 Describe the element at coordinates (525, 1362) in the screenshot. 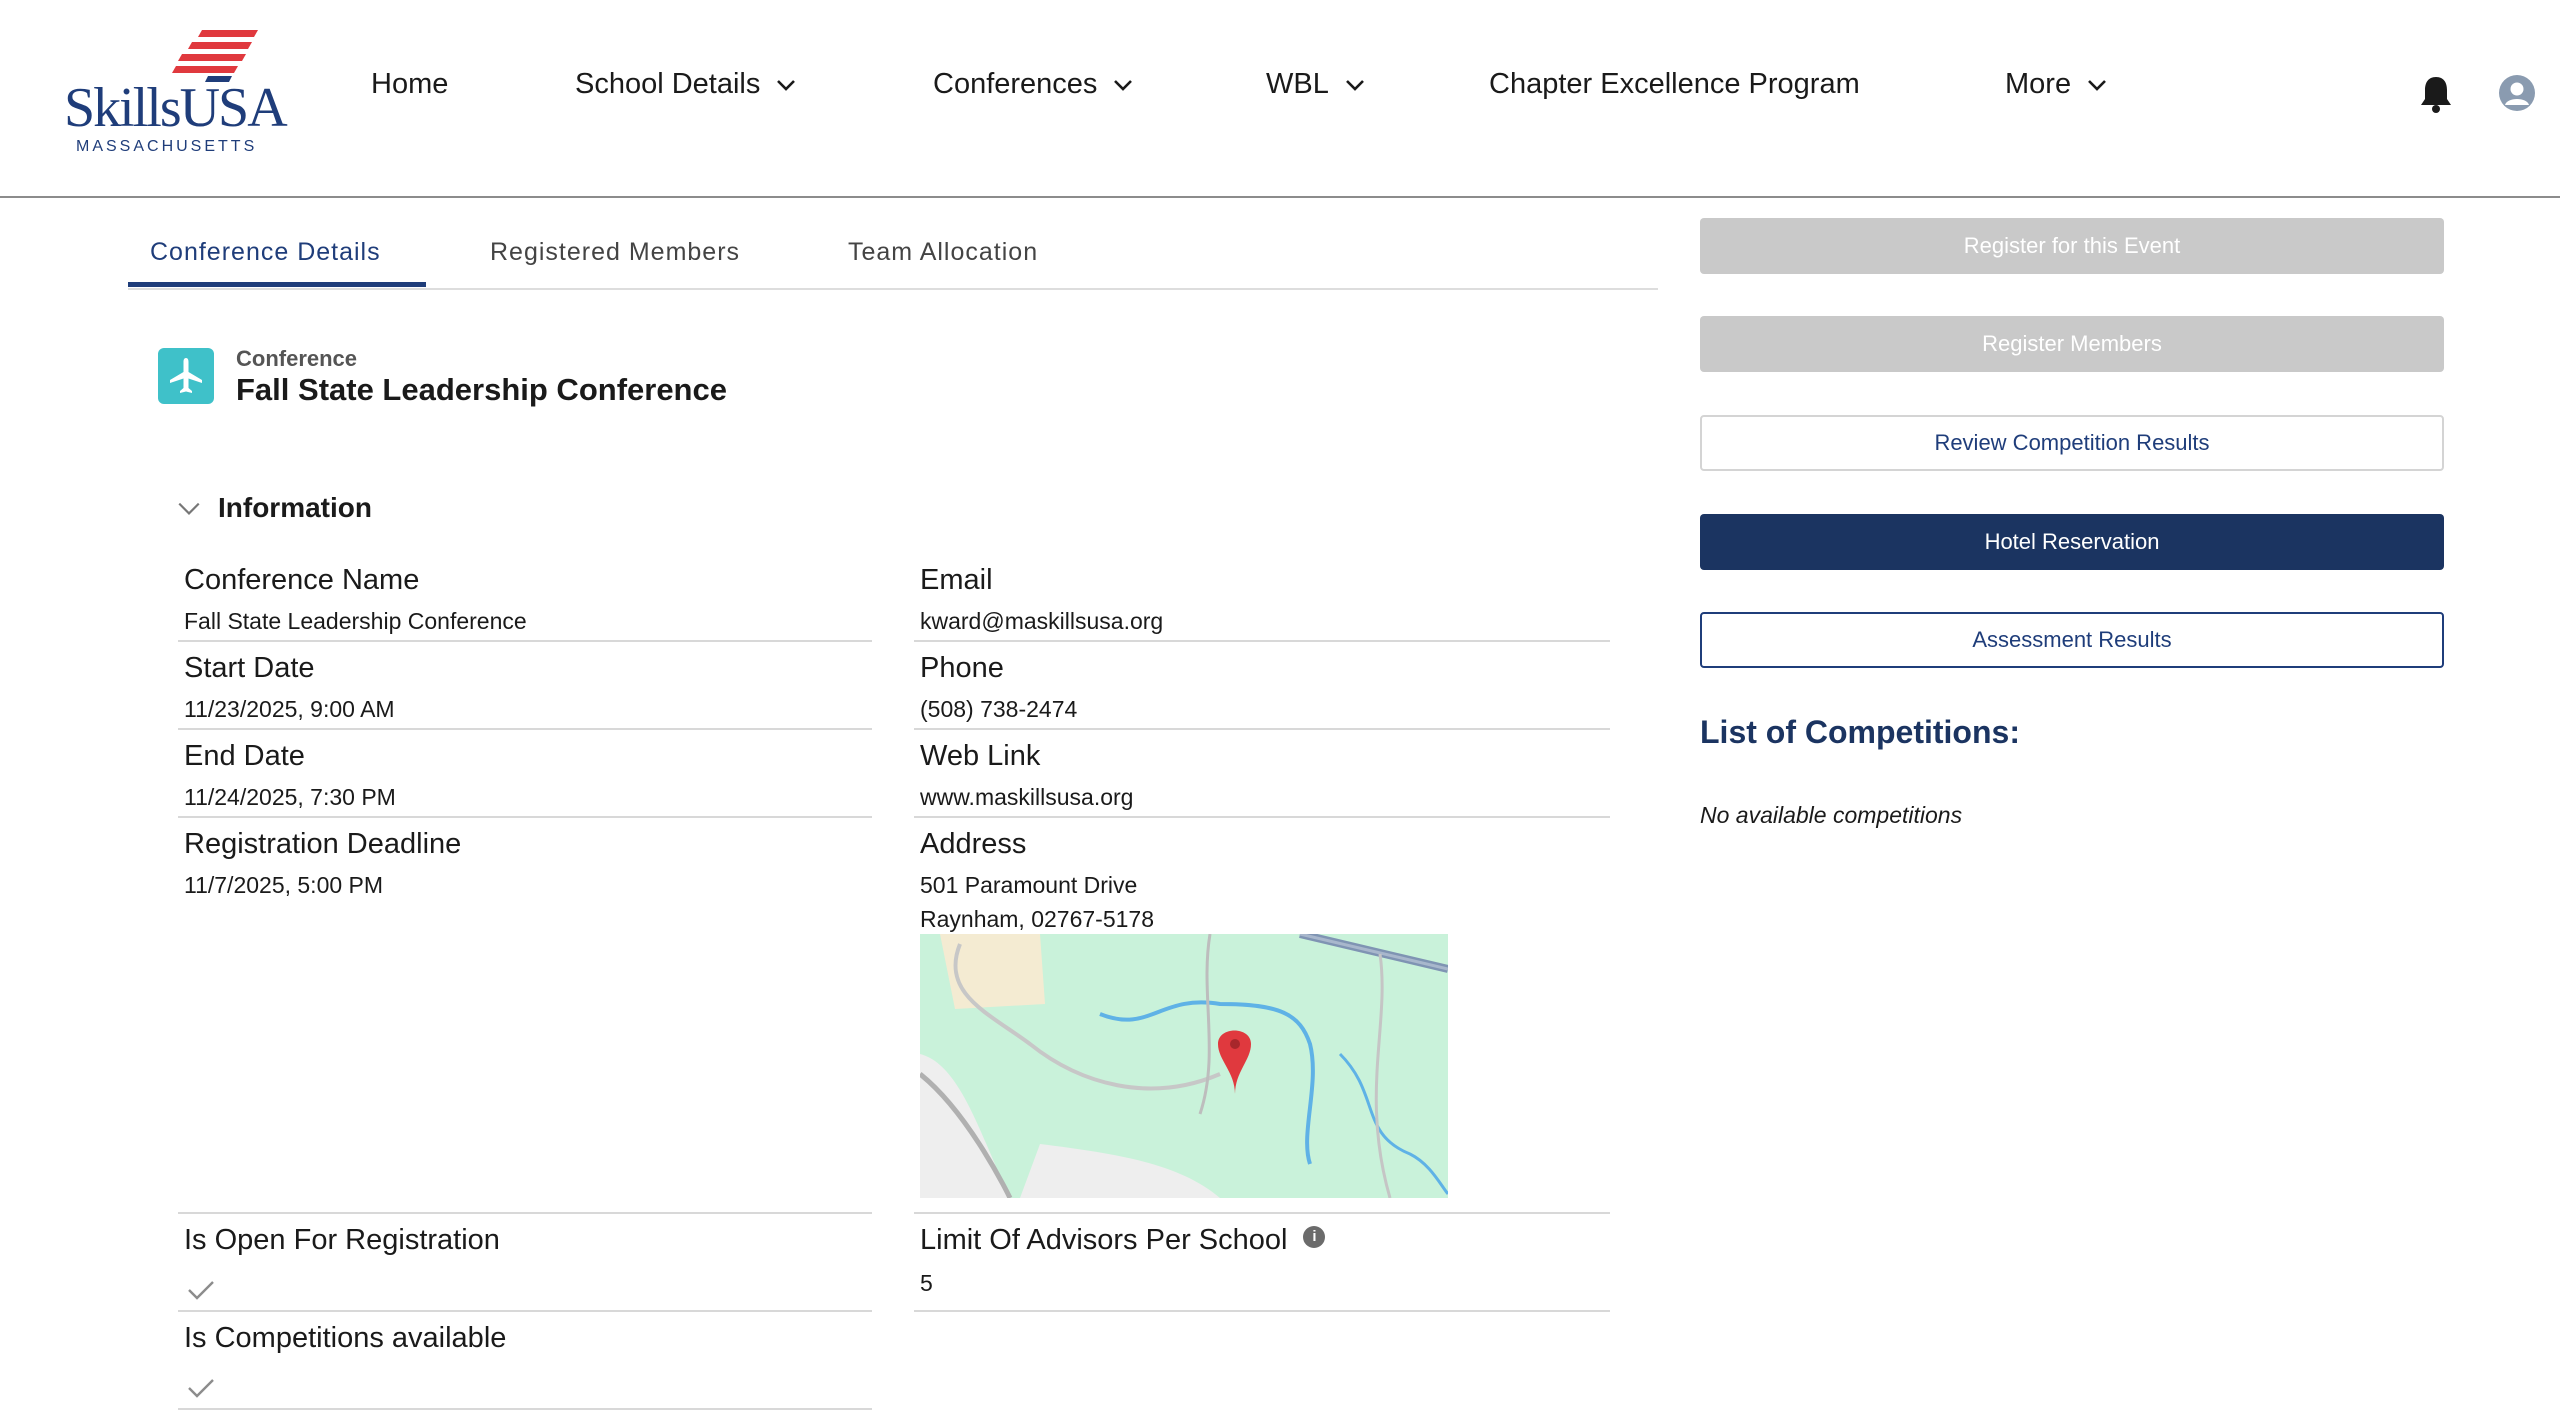

I see `field-is-competitions-available: Is Competitions available` at that location.